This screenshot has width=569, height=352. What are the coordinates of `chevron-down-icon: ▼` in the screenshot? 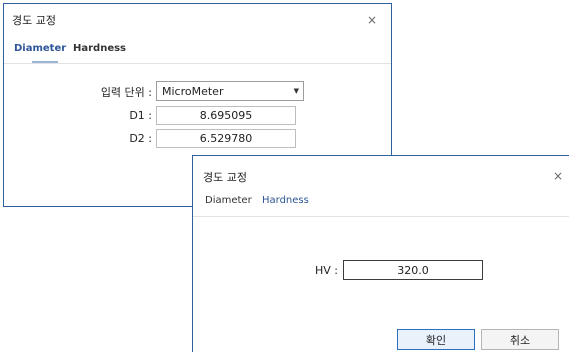 It's located at (296, 91).